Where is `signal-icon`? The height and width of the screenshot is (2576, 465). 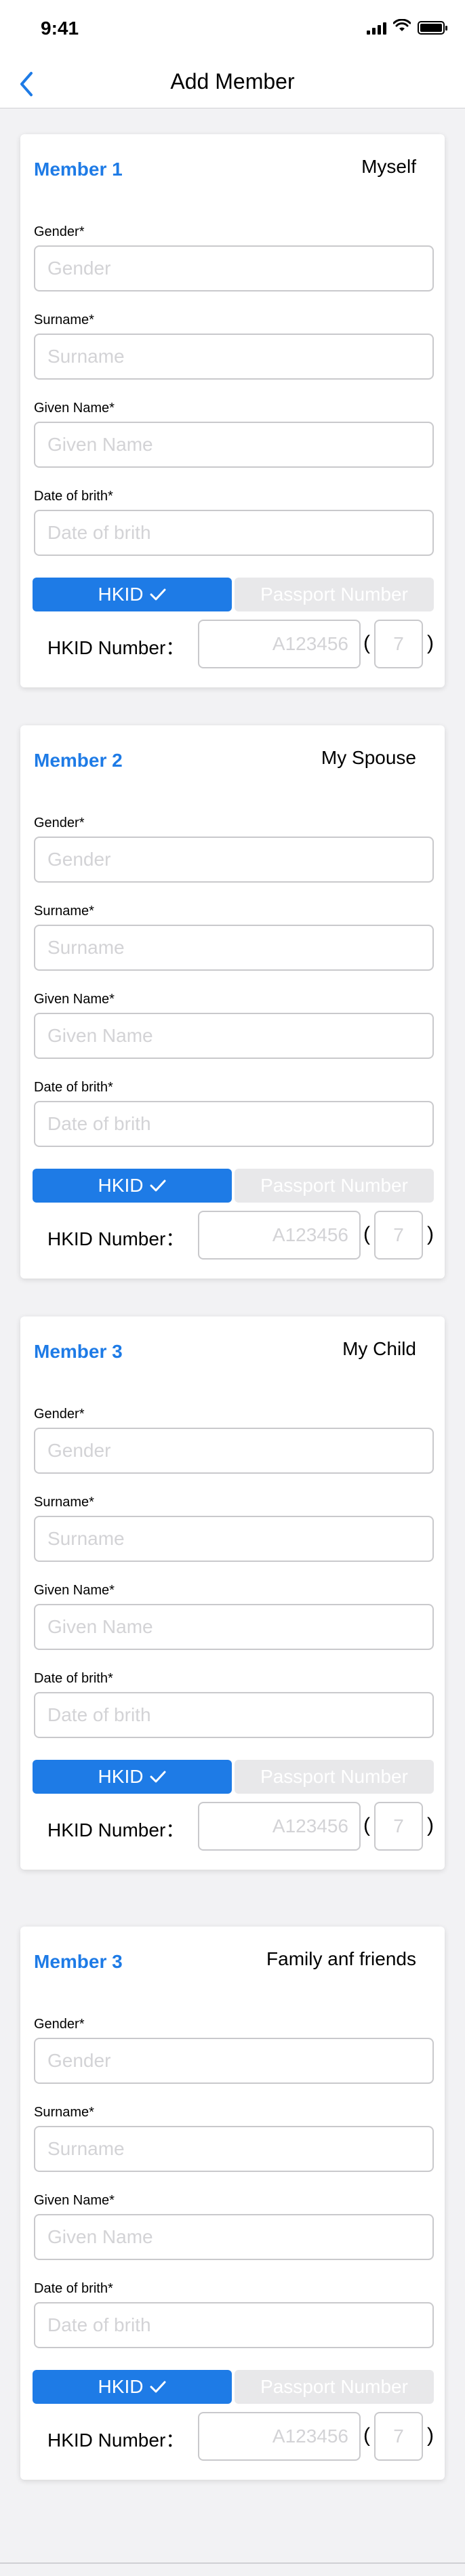 signal-icon is located at coordinates (377, 28).